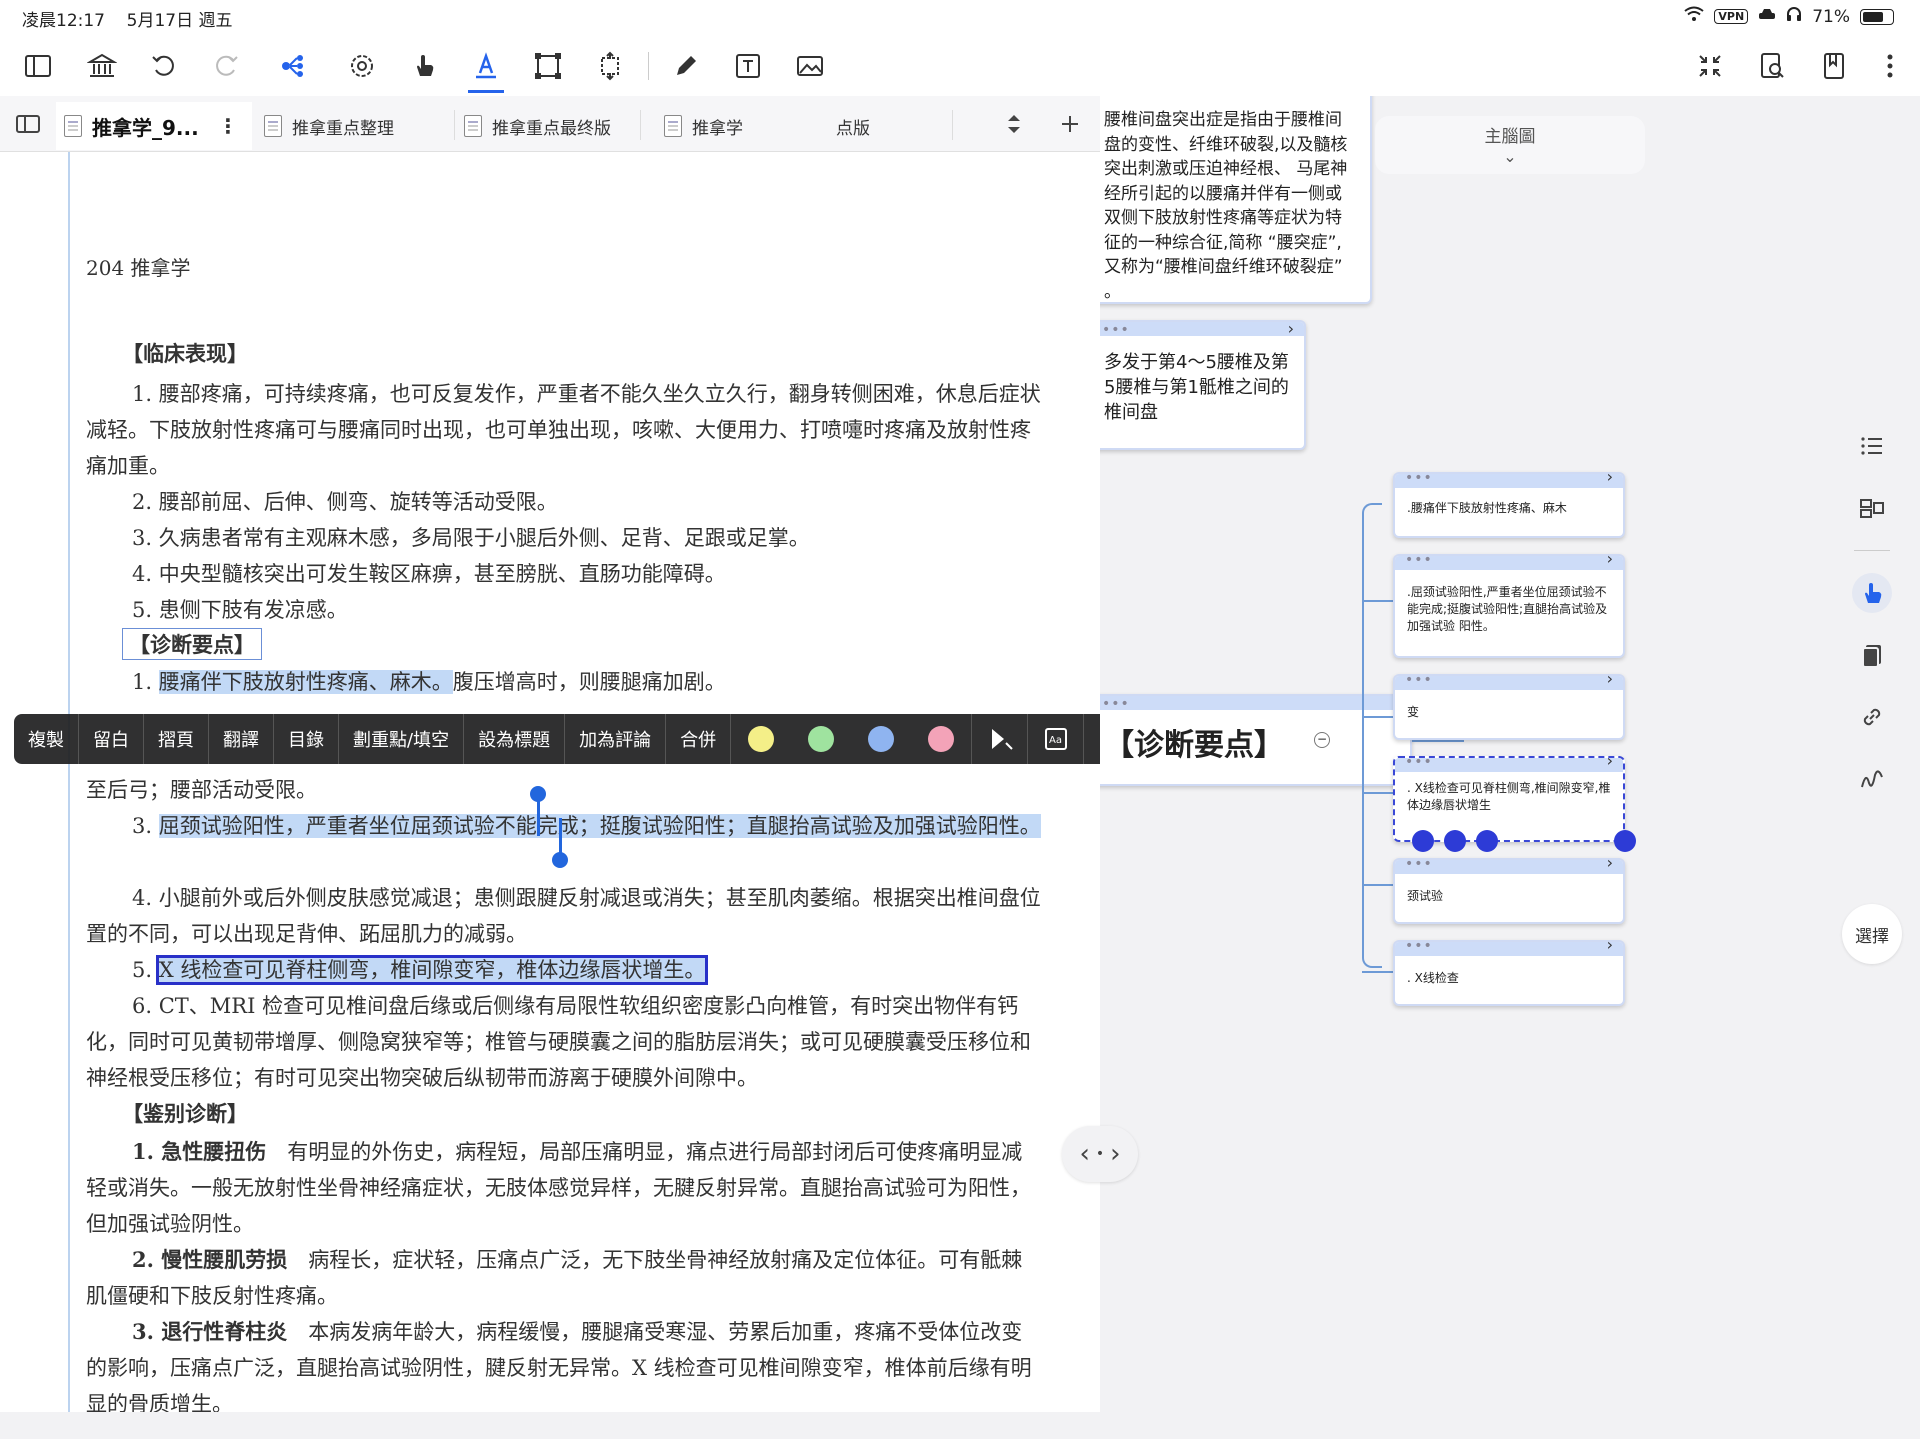  What do you see at coordinates (686, 66) in the screenshot?
I see `pen-icon` at bounding box center [686, 66].